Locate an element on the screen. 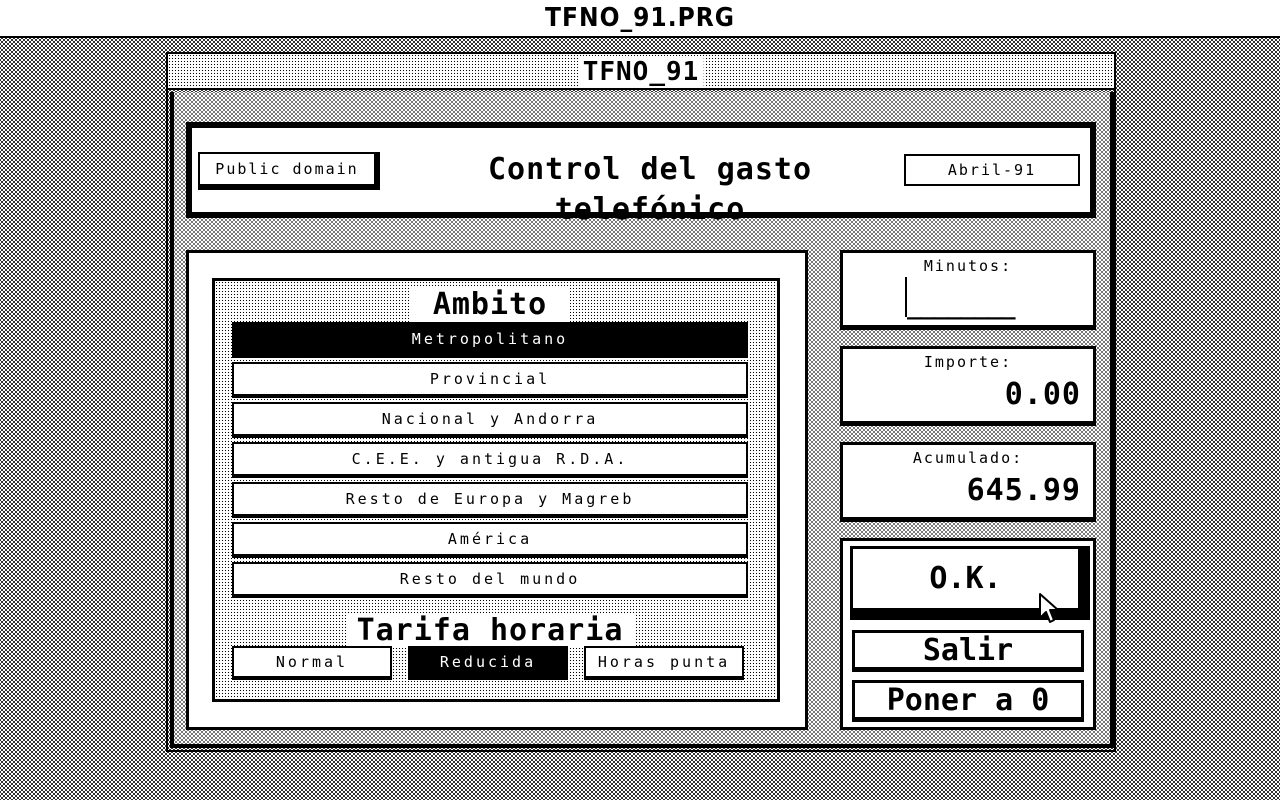 The width and height of the screenshot is (1280, 800). app-title: Control del gasto telefónico is located at coordinates (650, 189).